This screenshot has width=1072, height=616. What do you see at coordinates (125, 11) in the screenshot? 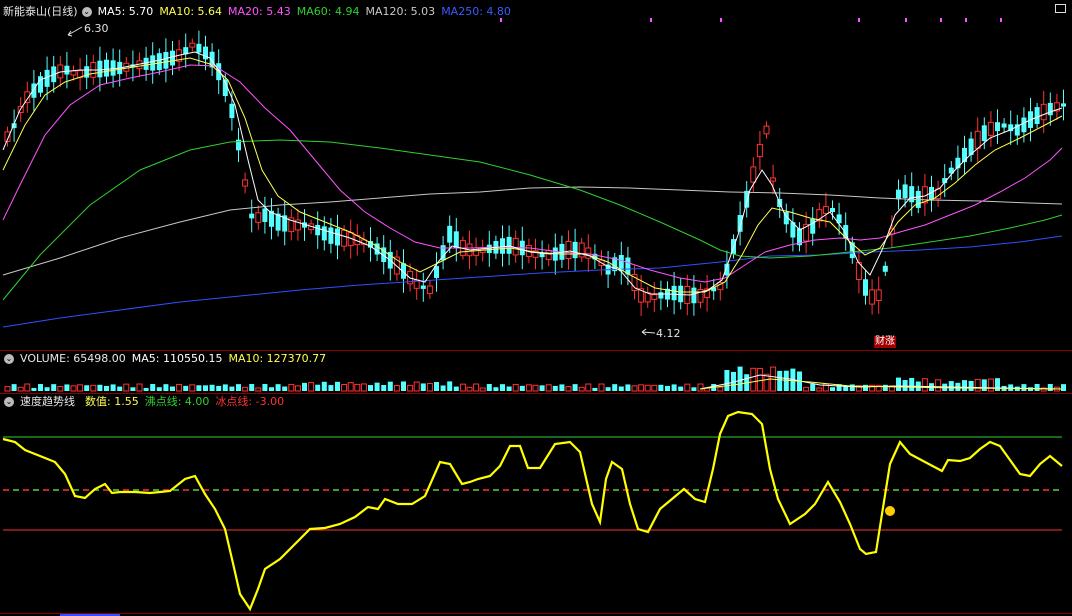
I see `ma5-label: MA5: 5.70` at bounding box center [125, 11].